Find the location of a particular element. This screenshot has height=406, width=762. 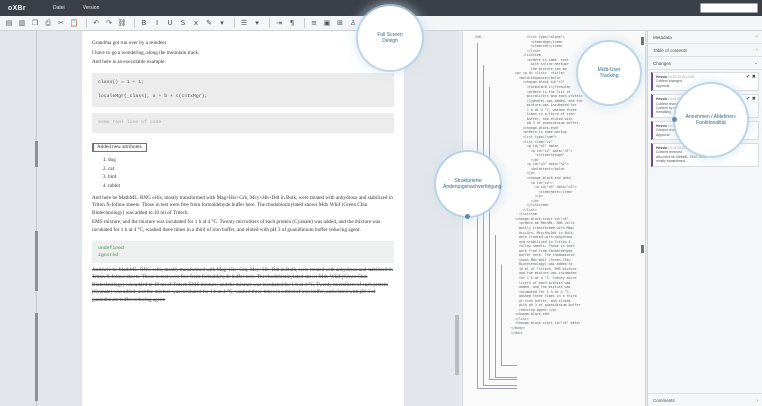

doc-line: And here is an executable example: is located at coordinates (129, 62).